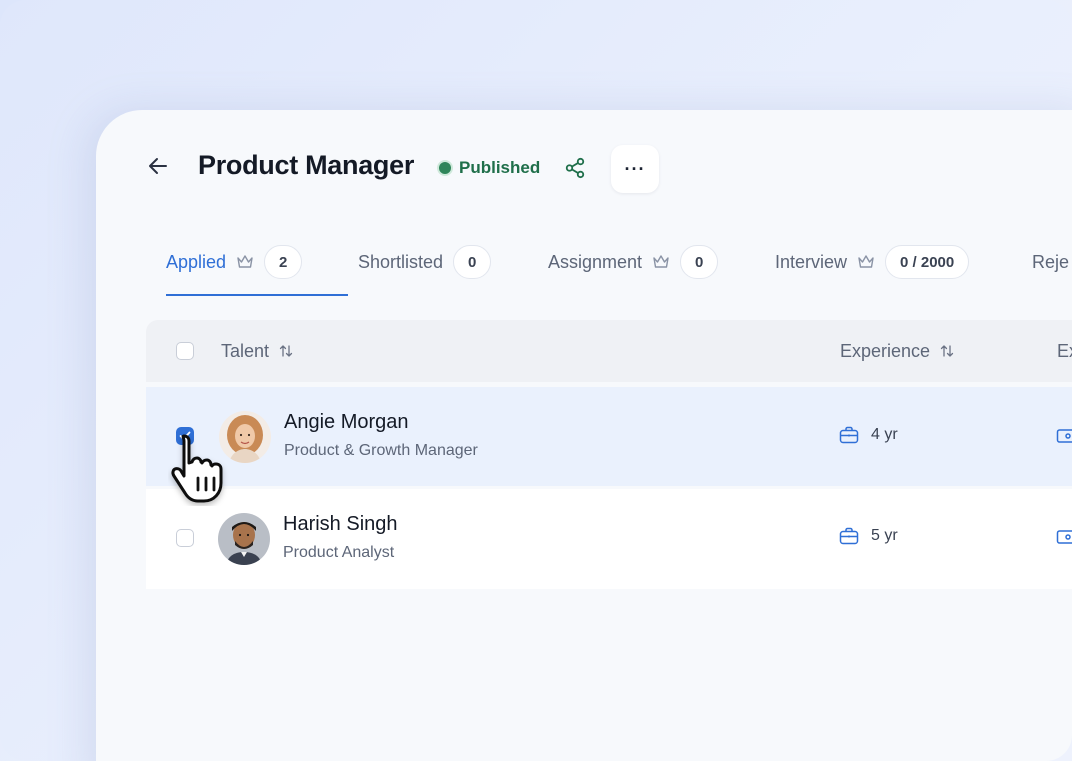  I want to click on select-all-checkbox, so click(185, 351).